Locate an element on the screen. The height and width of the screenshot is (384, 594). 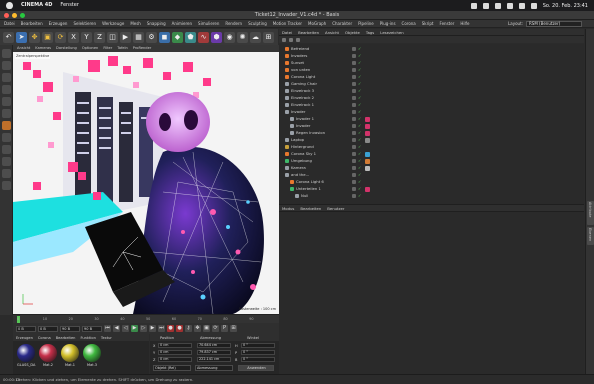
light-icon: ✺ is located at coordinates (242, 37).